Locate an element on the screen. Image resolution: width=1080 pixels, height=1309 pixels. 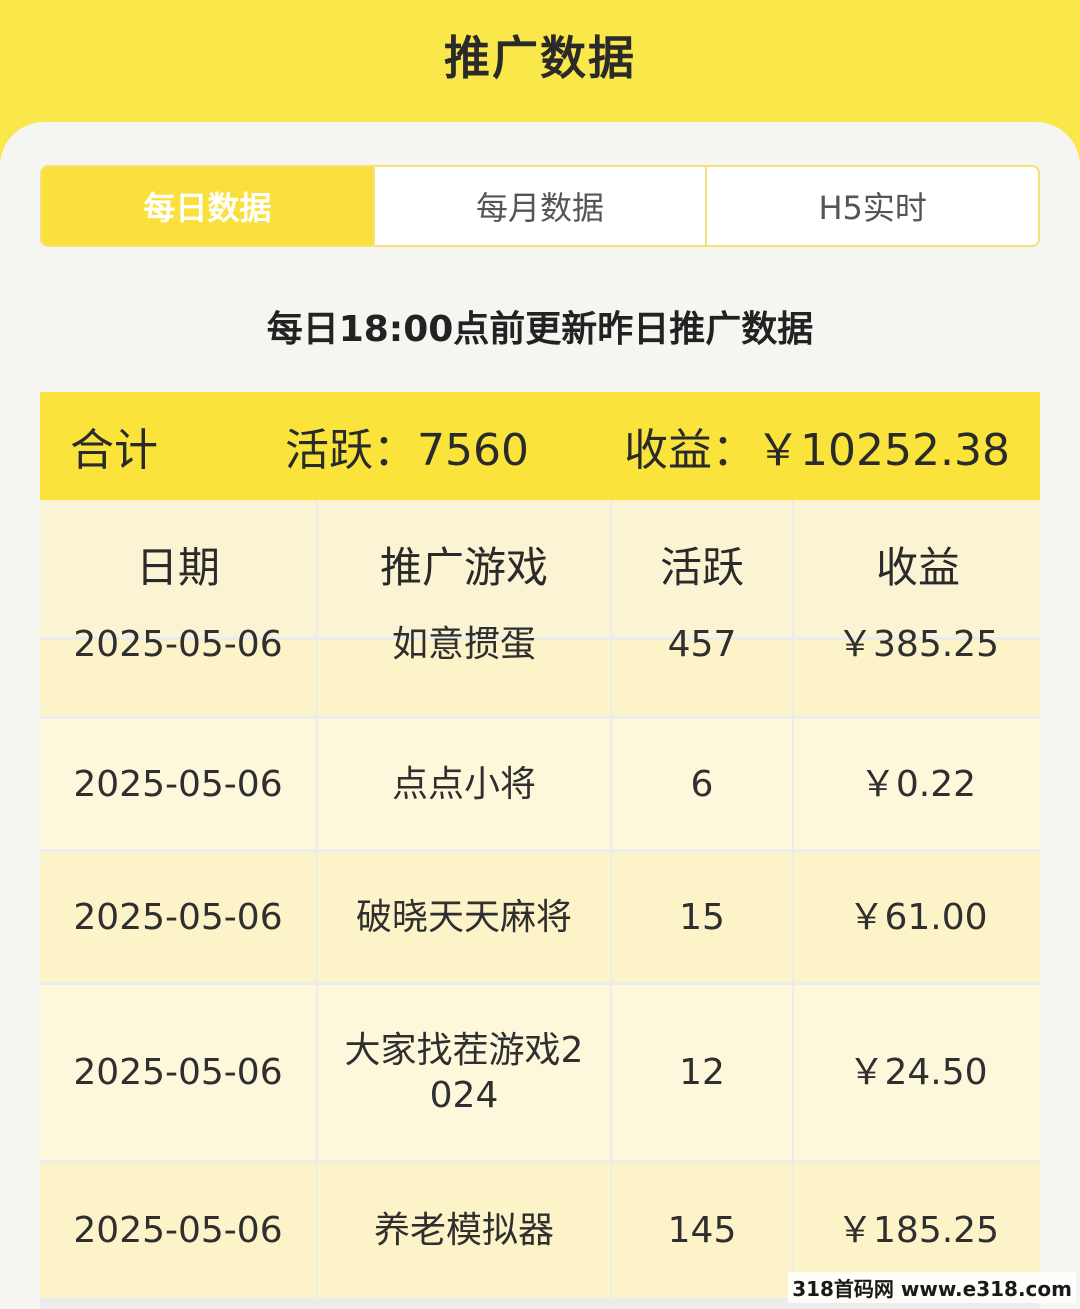
cell-income: ￥0.22 is located at coordinates (917, 784).